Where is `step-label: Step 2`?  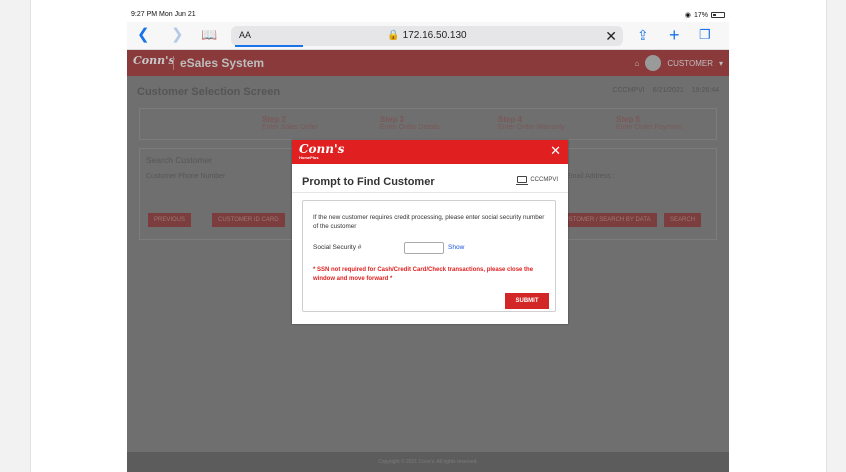 step-label: Step 2 is located at coordinates (274, 119).